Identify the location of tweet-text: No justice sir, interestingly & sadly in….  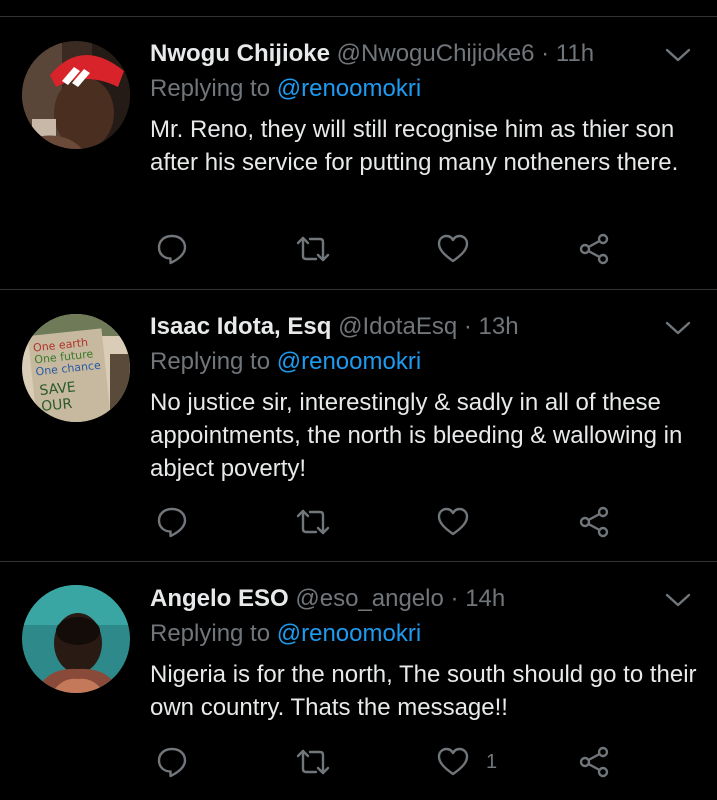
(416, 435).